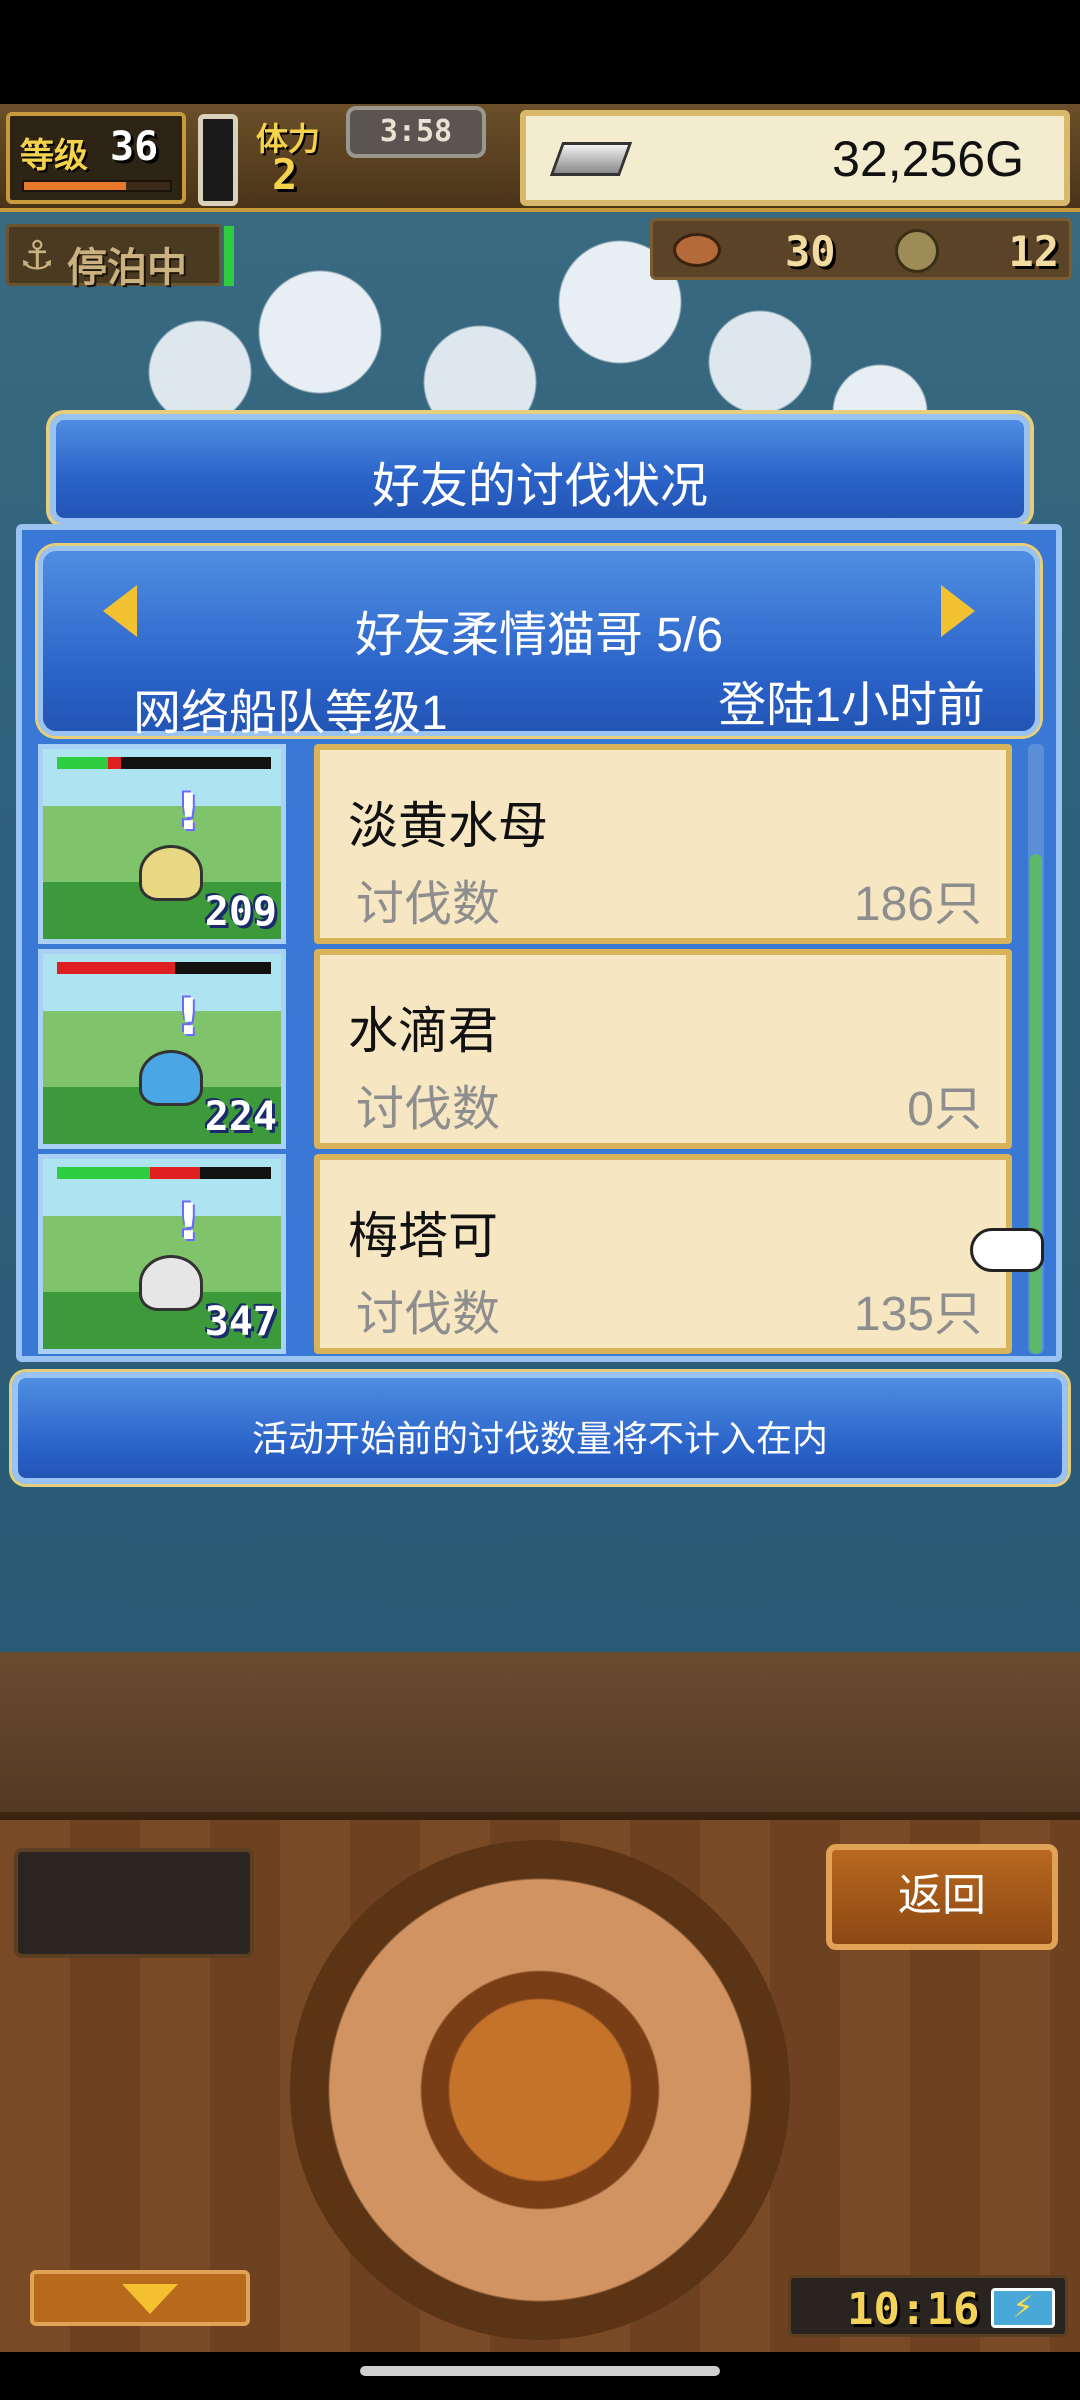  What do you see at coordinates (663, 1254) in the screenshot?
I see `monster-card: 梅塔可 讨伐数 135只` at bounding box center [663, 1254].